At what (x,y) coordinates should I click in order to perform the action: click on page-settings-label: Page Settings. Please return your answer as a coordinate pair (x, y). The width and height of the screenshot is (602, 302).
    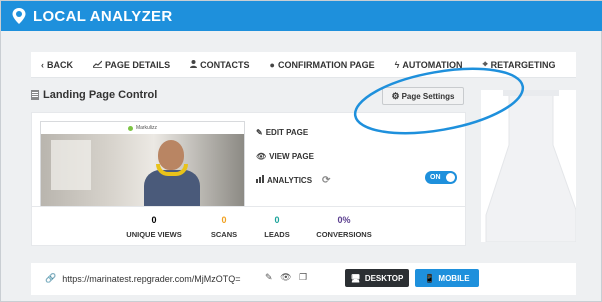
    Looking at the image, I should click on (428, 96).